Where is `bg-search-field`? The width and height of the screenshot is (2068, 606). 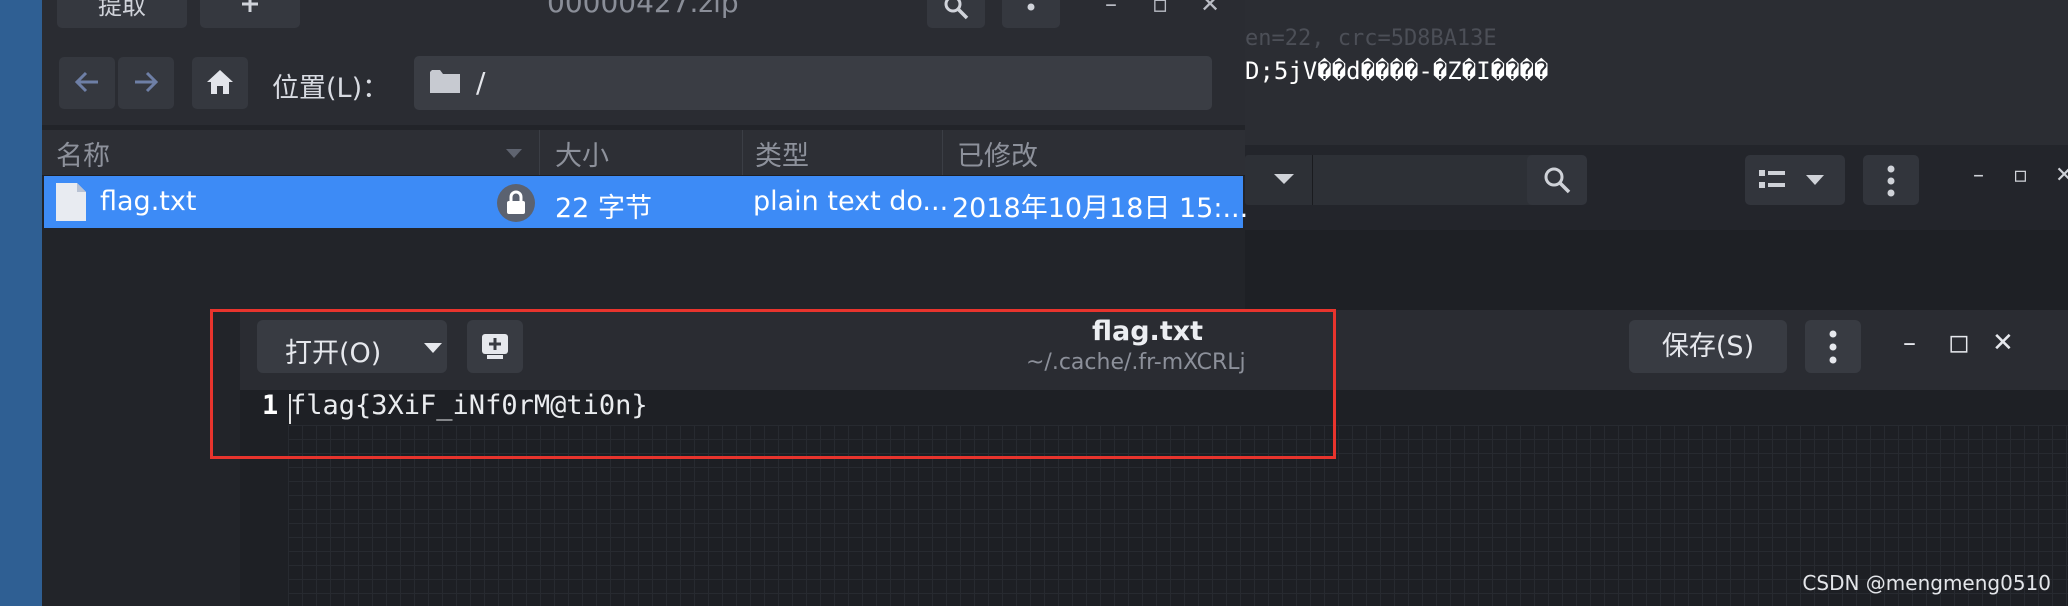 bg-search-field is located at coordinates (1425, 180).